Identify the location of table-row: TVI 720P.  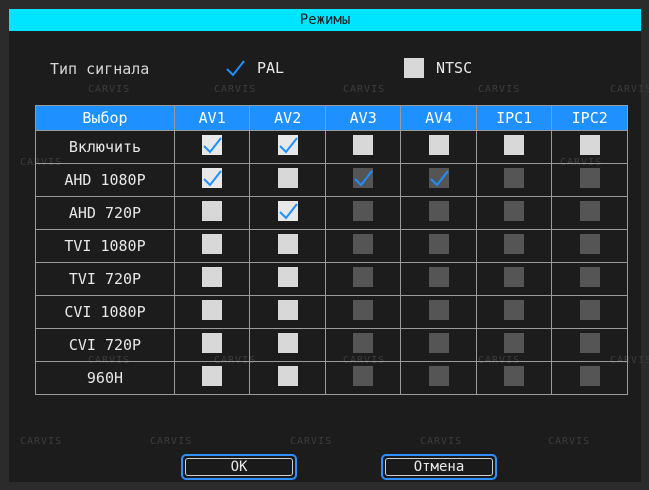
(331, 279).